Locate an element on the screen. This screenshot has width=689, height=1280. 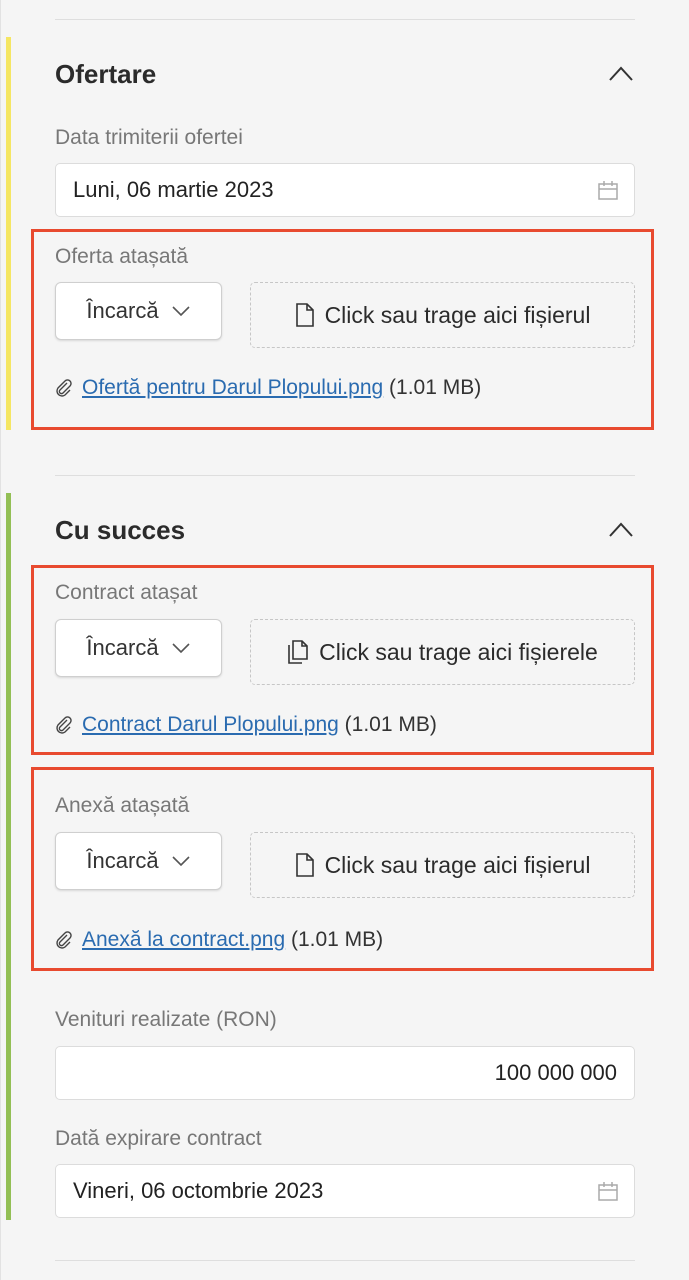
contract-upload-button: Încarcă is located at coordinates (138, 648).